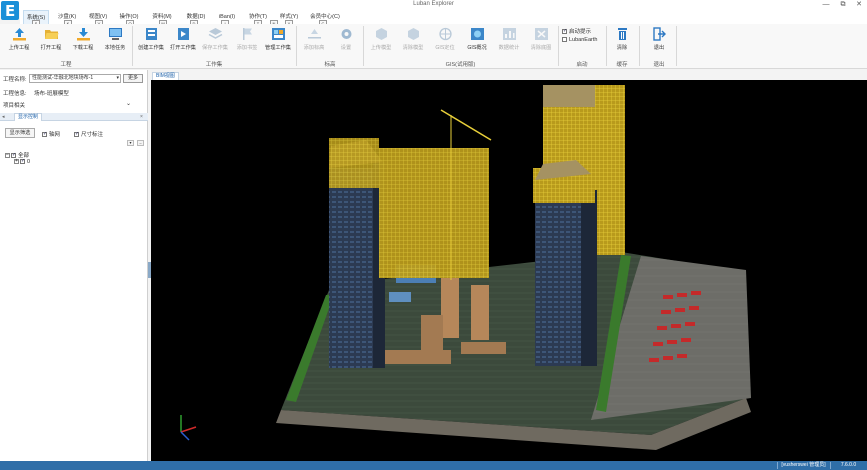  I want to click on download-icon, so click(83, 34).